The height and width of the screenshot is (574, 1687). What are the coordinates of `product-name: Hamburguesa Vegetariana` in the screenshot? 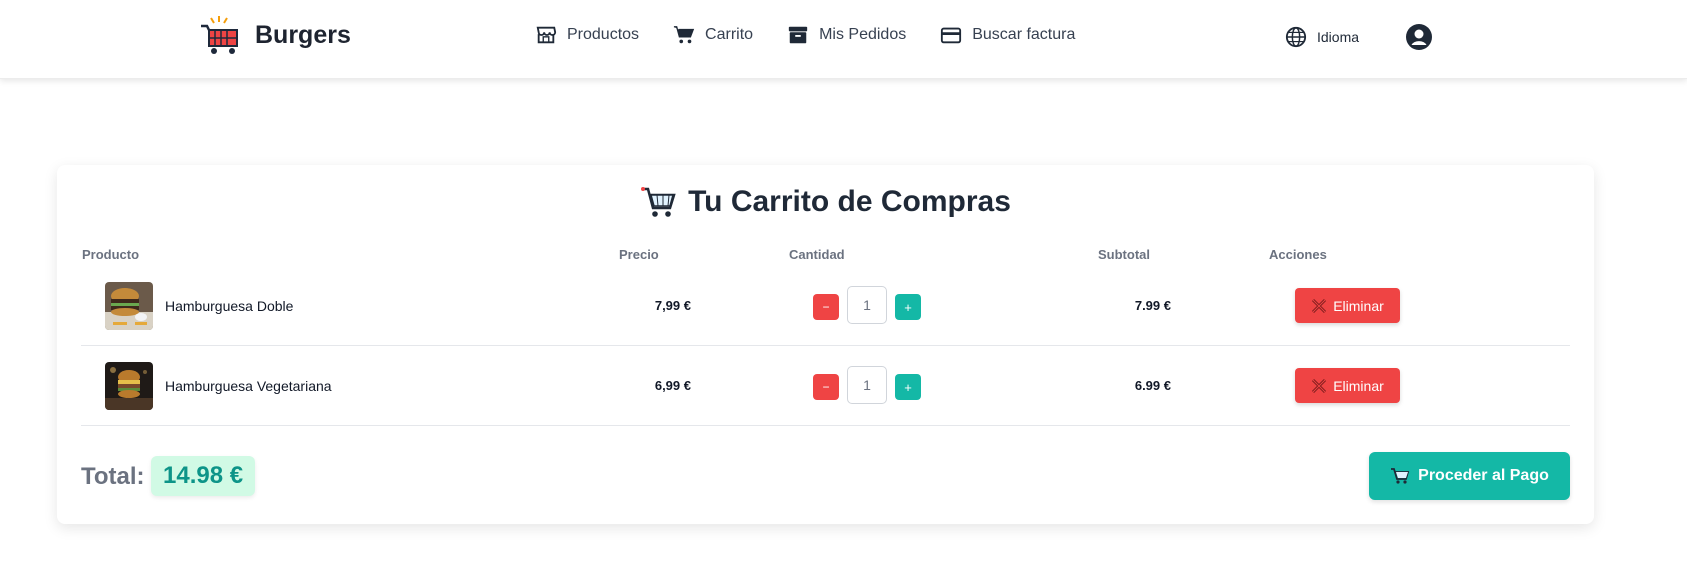 It's located at (248, 386).